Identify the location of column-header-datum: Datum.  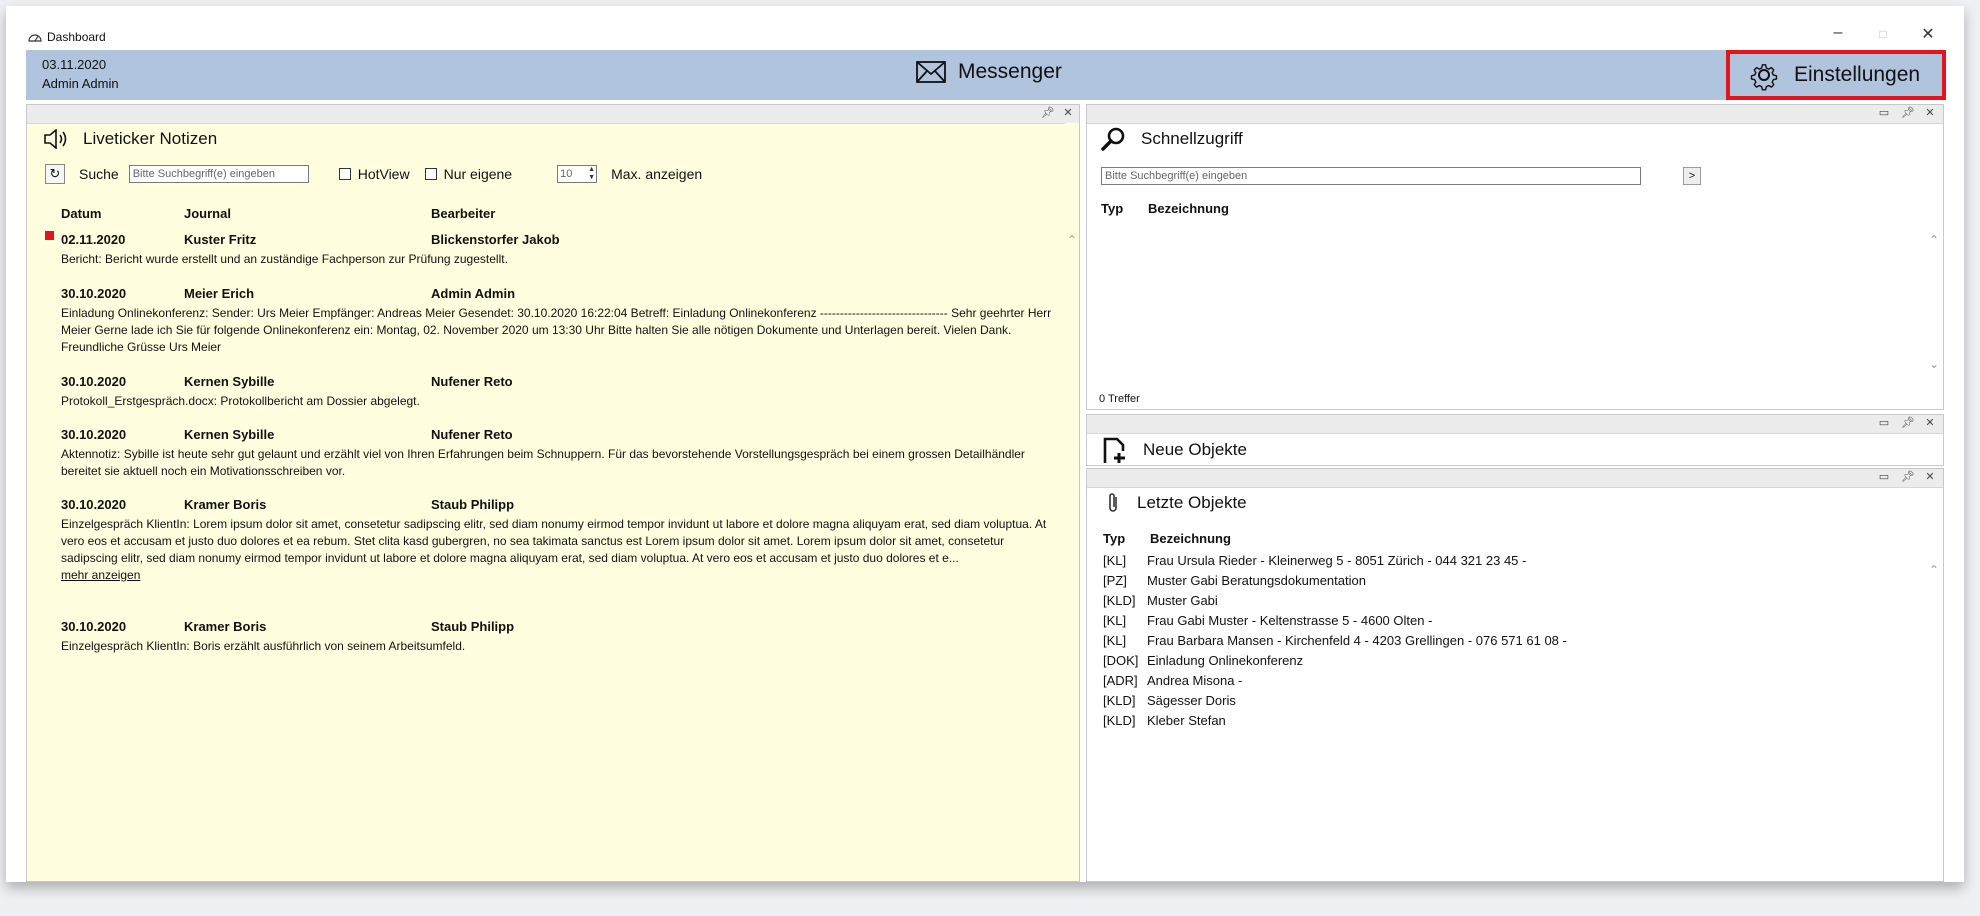
(81, 213).